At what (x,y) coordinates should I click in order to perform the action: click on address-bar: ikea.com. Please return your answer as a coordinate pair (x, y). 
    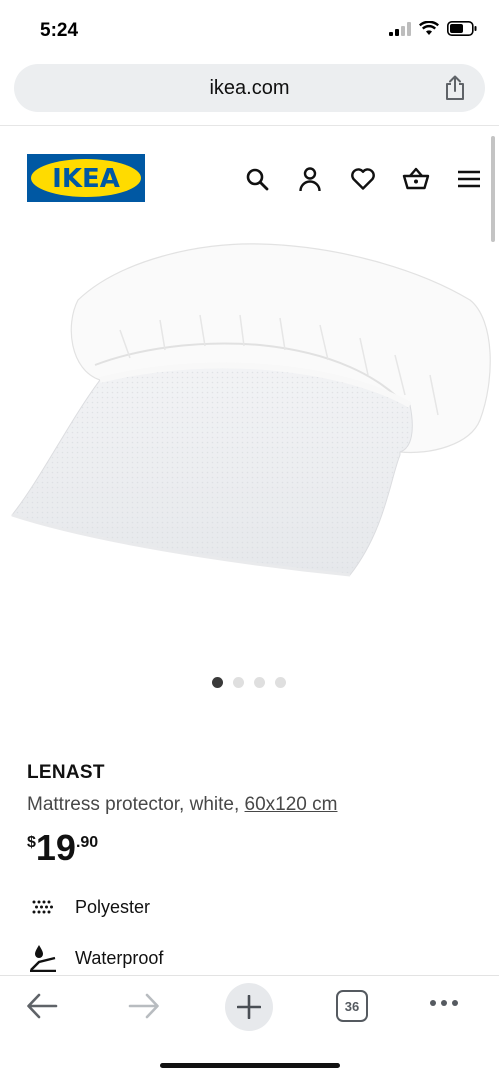
    Looking at the image, I should click on (249, 88).